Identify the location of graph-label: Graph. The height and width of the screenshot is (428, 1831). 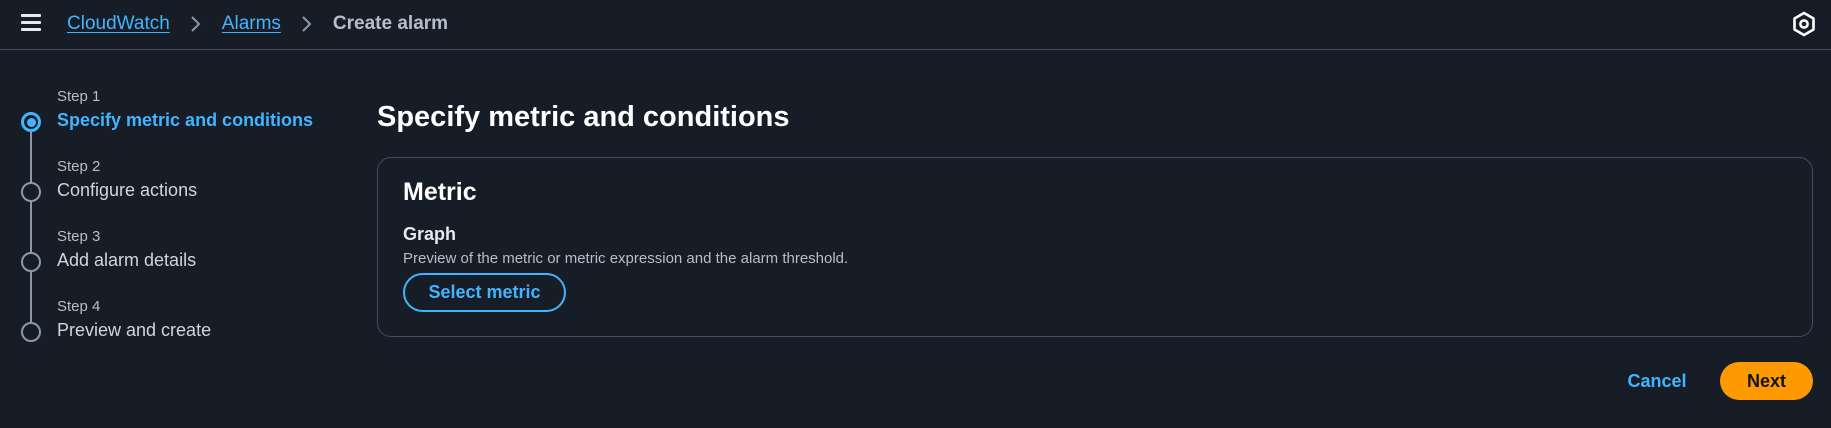
(430, 234).